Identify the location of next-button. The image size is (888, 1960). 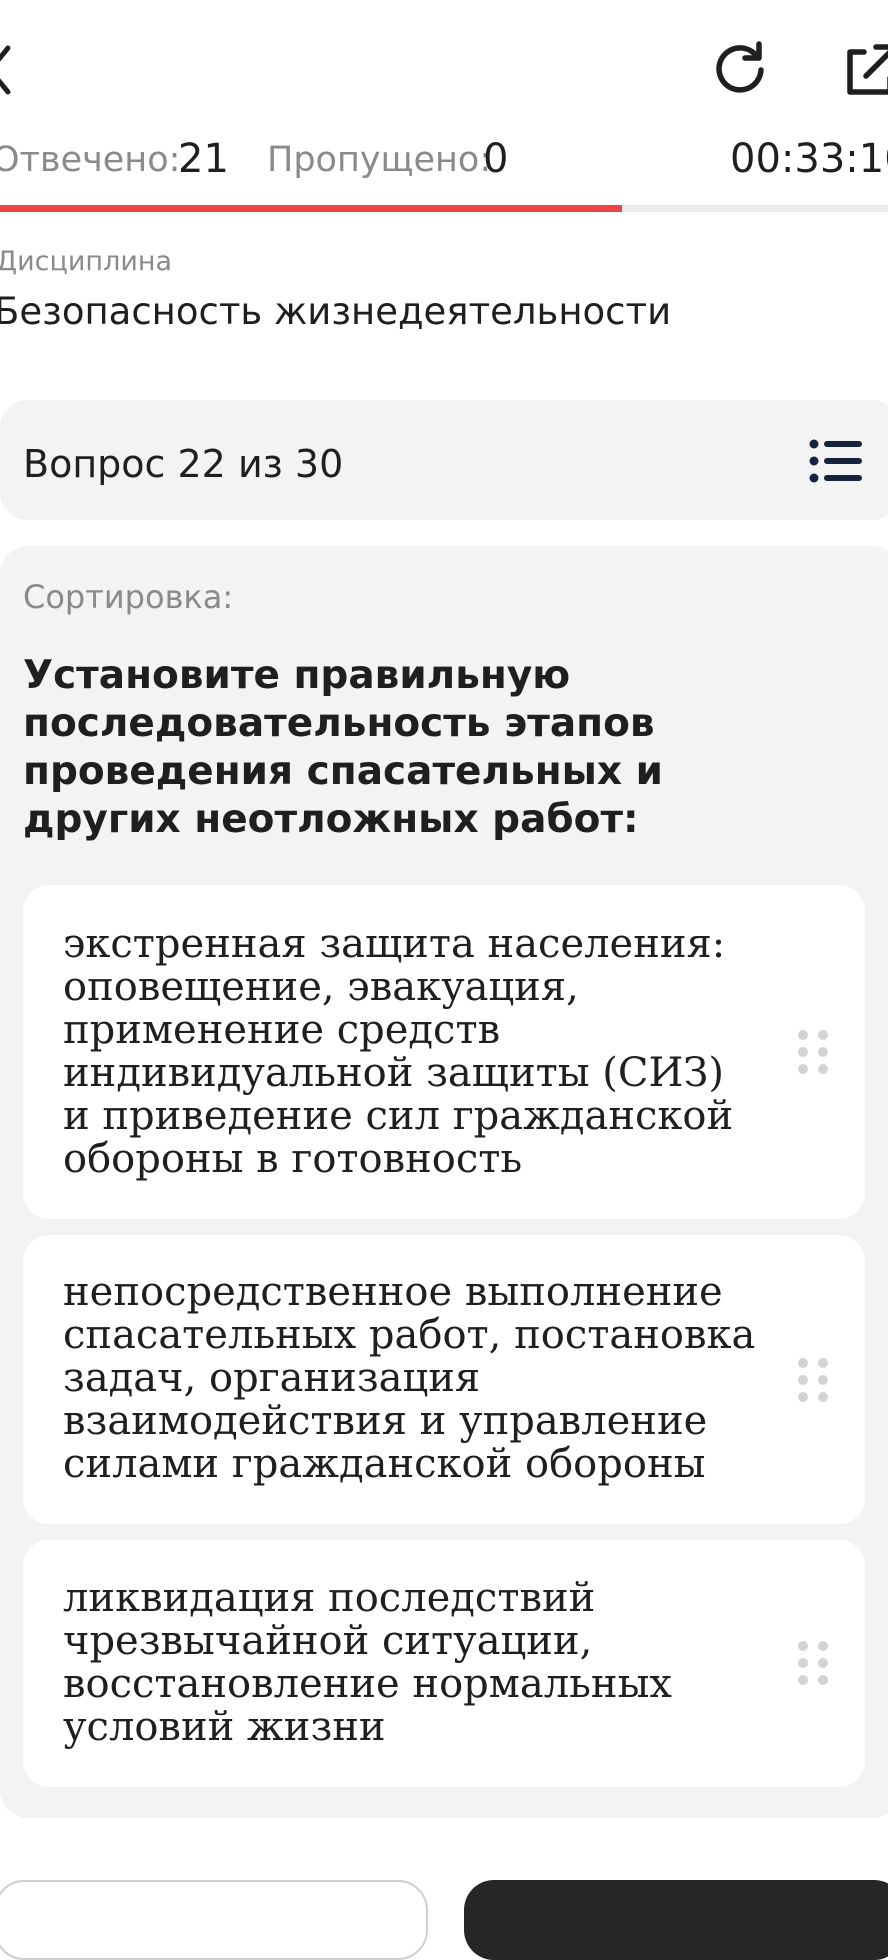
(676, 1920).